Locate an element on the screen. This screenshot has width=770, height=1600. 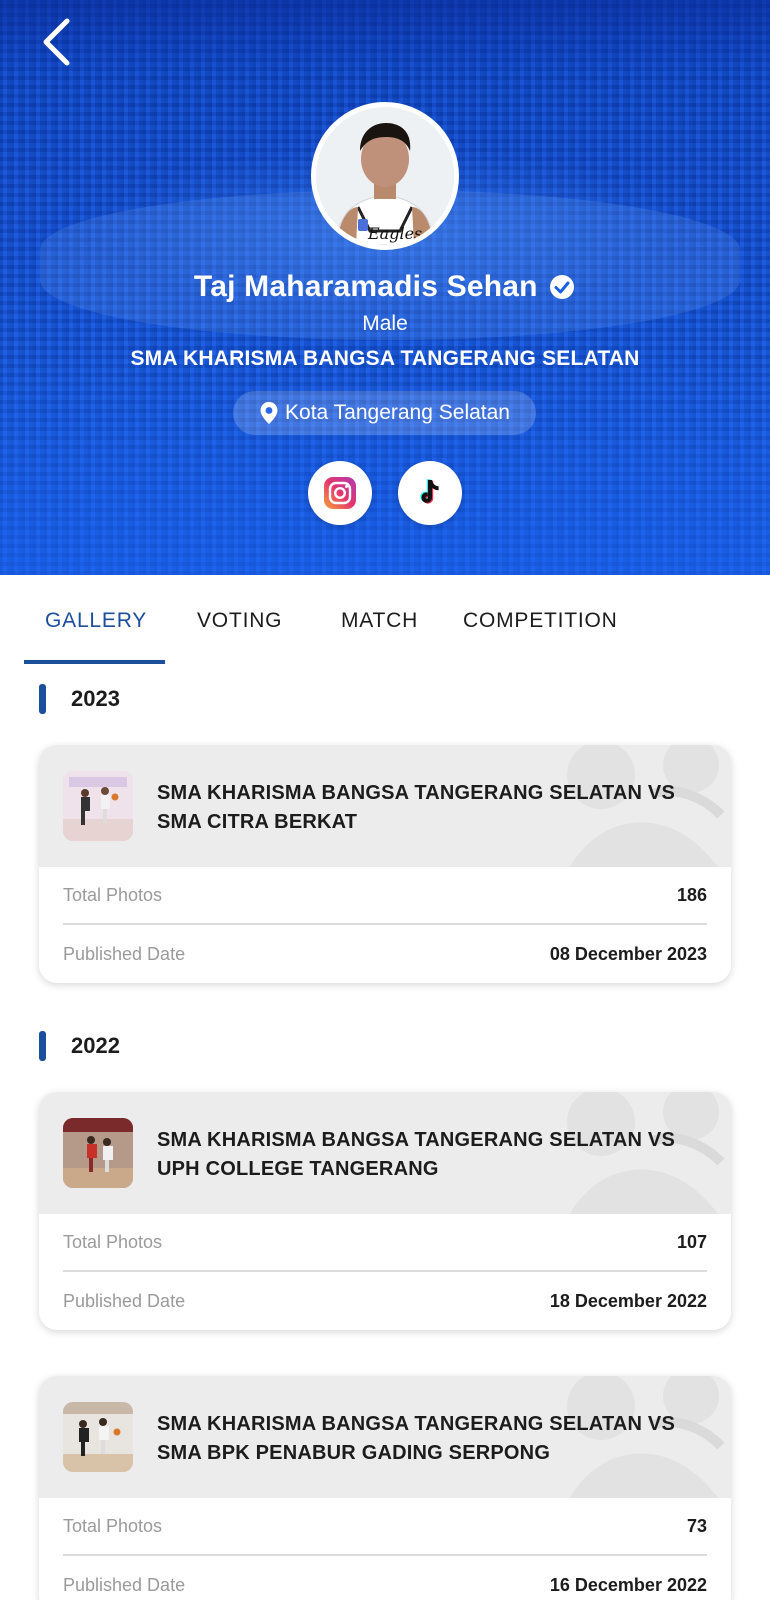
published-date-value: 18 December 2022 is located at coordinates (628, 1300).